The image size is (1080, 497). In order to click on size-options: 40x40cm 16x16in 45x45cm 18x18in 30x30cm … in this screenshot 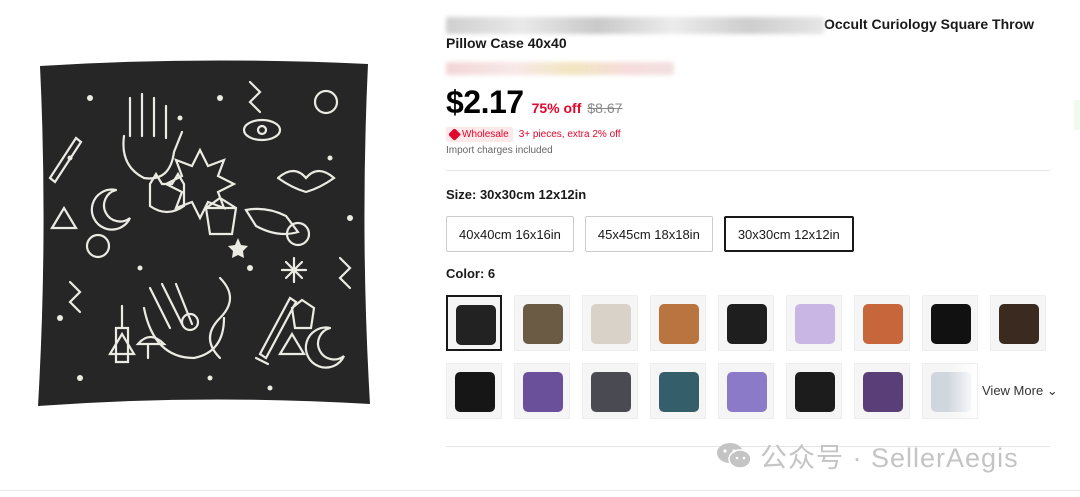, I will do `click(650, 234)`.